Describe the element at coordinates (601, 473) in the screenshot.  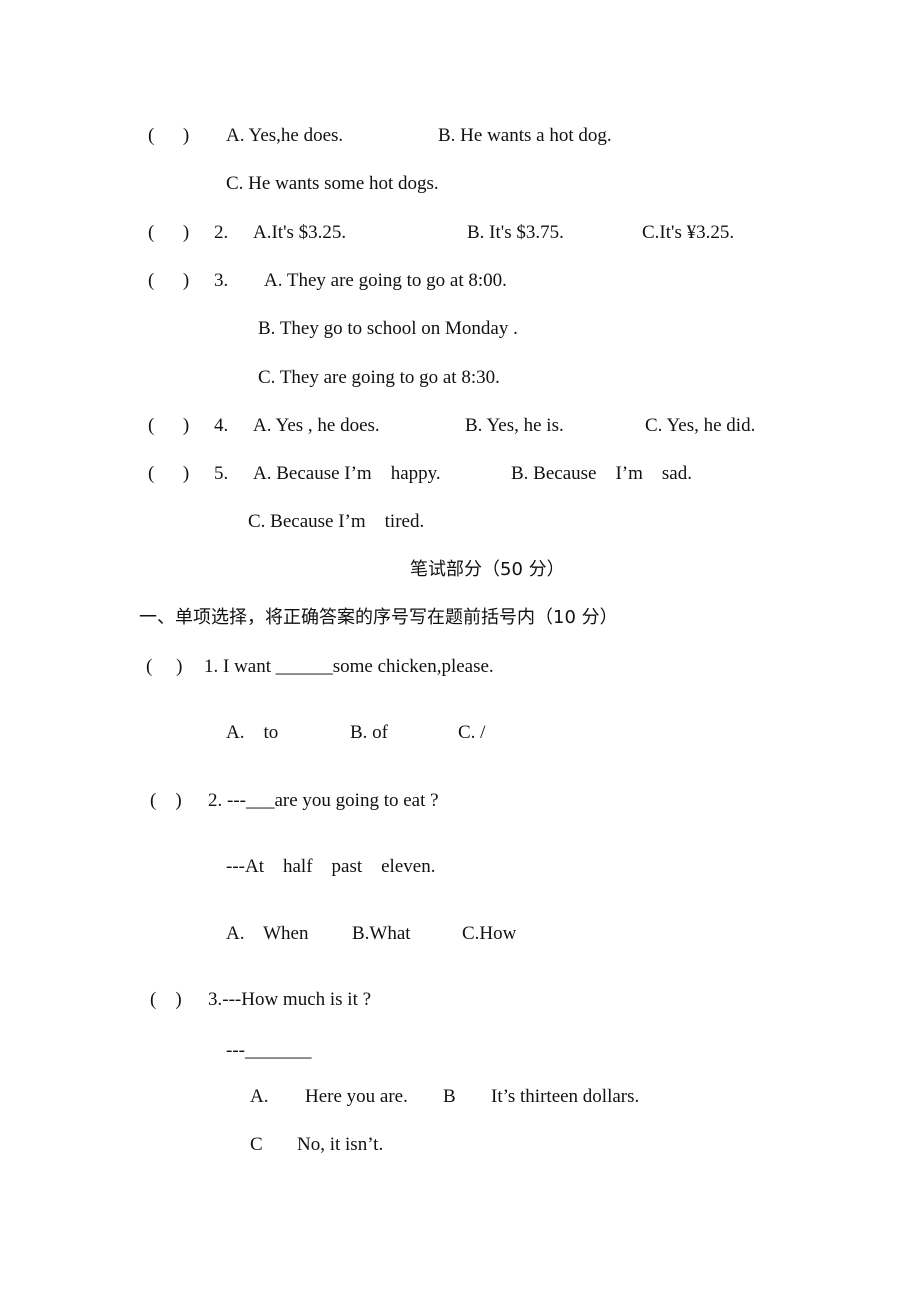
I see `option-b: B. Because I’m sad.` at that location.